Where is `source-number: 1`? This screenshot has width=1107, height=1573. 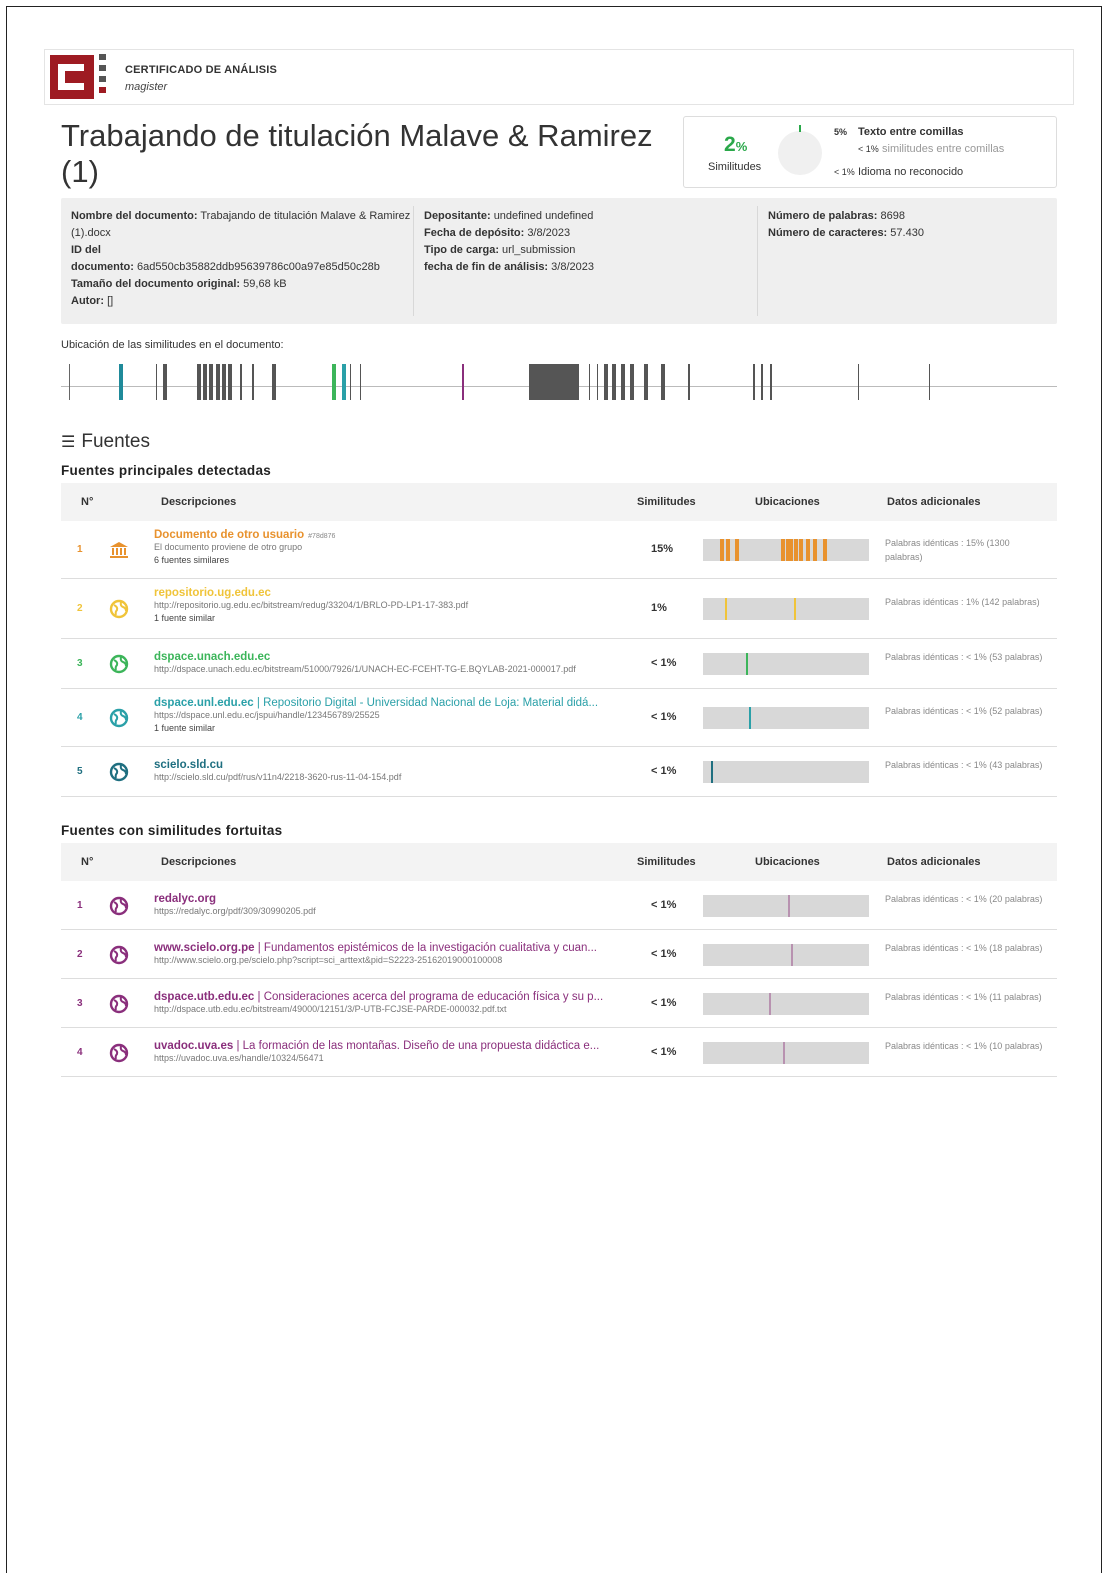
source-number: 1 is located at coordinates (80, 549).